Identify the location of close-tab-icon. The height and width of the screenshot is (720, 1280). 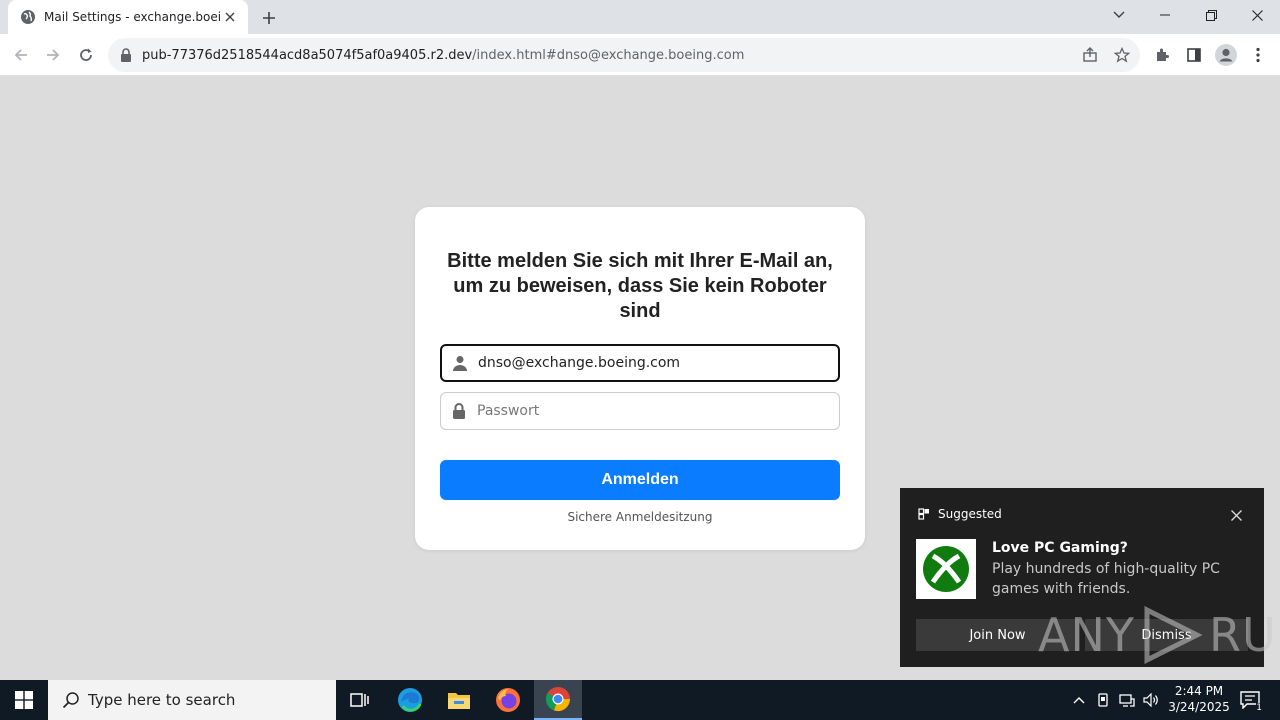
(230, 17).